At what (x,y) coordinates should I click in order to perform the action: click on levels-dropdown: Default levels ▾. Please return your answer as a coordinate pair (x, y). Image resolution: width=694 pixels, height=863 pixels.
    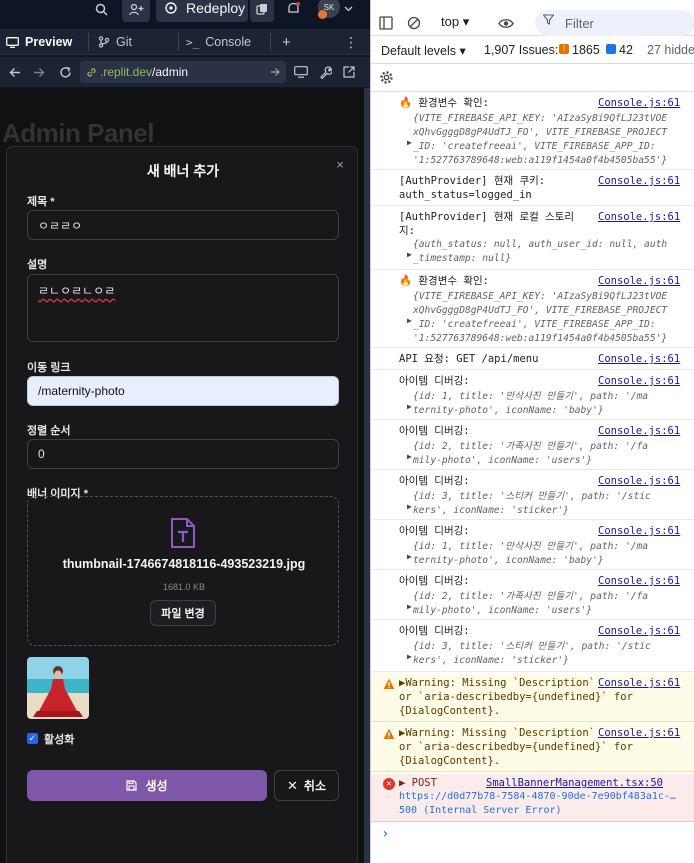
    Looking at the image, I should click on (423, 50).